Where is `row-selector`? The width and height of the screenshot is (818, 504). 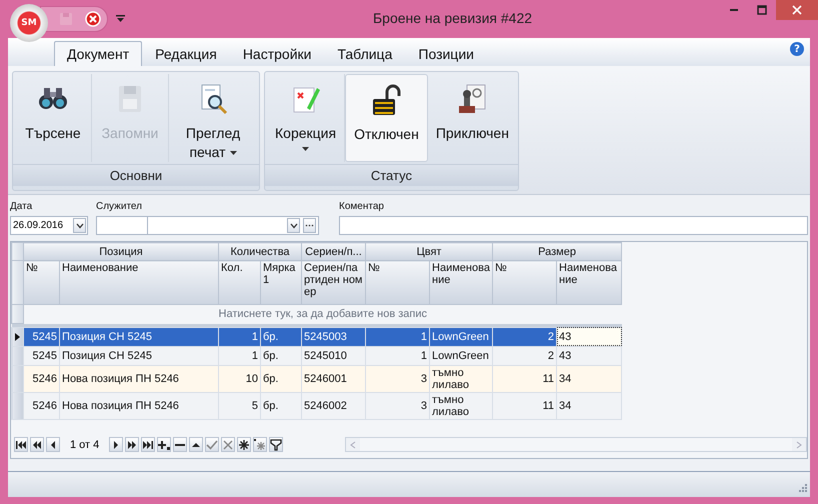
row-selector is located at coordinates (18, 336).